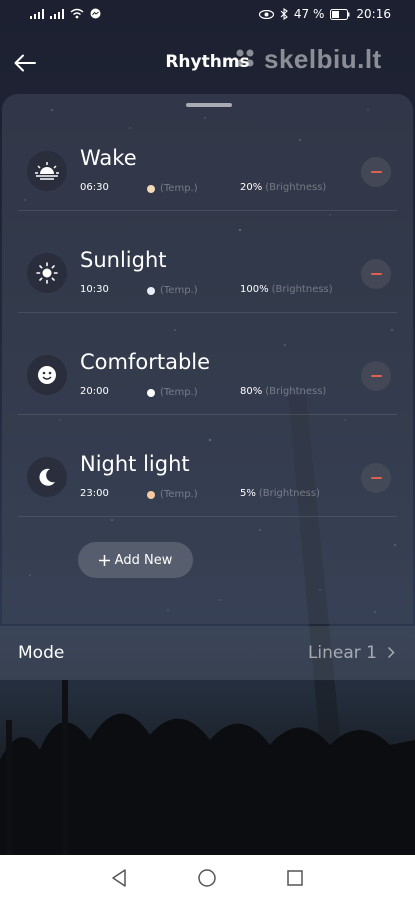 This screenshot has height=900, width=415. I want to click on system-nav-bar, so click(207, 877).